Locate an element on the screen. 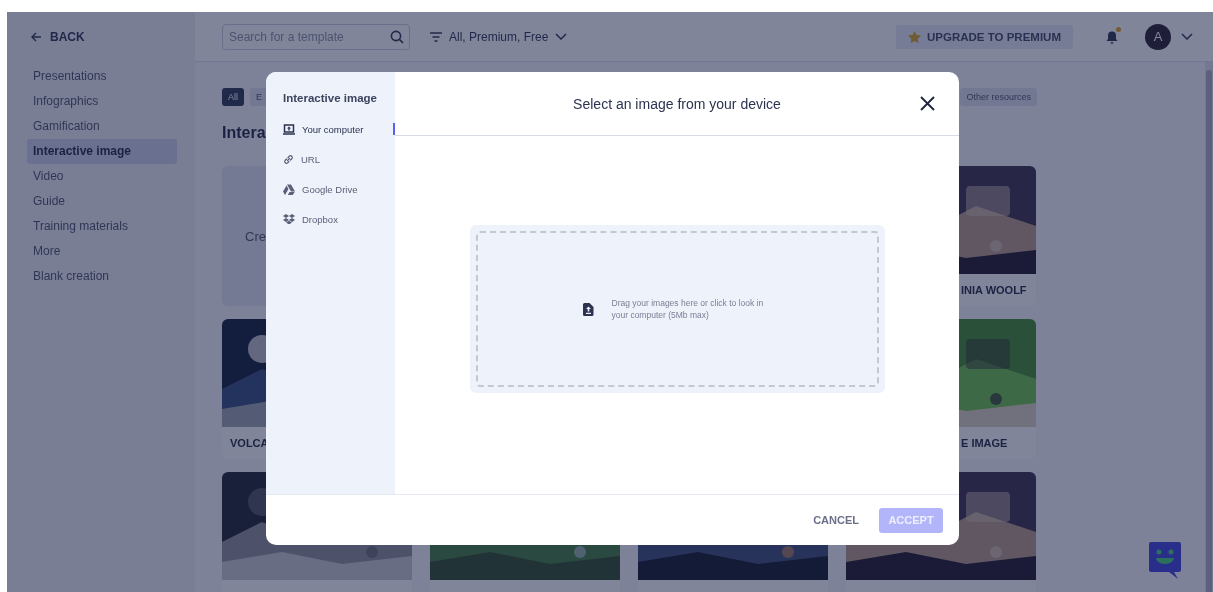 Image resolution: width=1213 pixels, height=592 pixels. drop-zone-hint: Drag your images here or click to look in your computer (5Mb max) is located at coordinates (688, 309).